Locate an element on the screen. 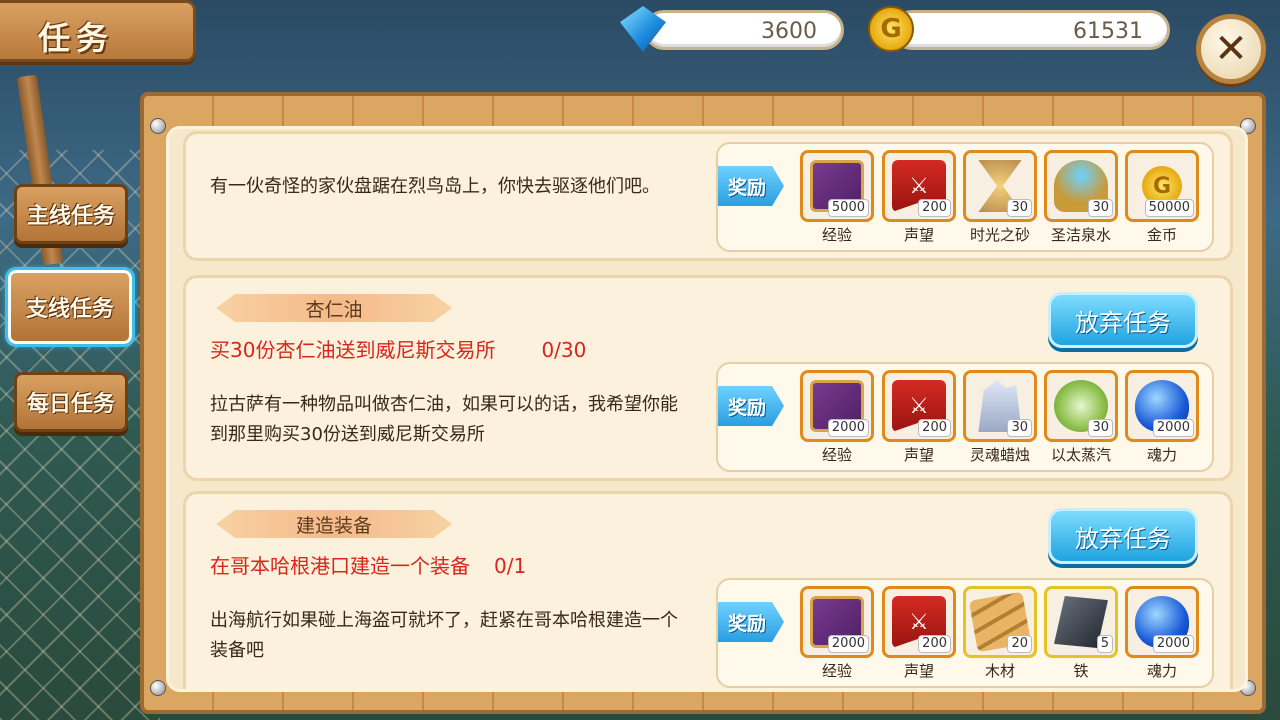 This screenshot has height=720, width=1280. tab-label: 主线任务 is located at coordinates (70, 216).